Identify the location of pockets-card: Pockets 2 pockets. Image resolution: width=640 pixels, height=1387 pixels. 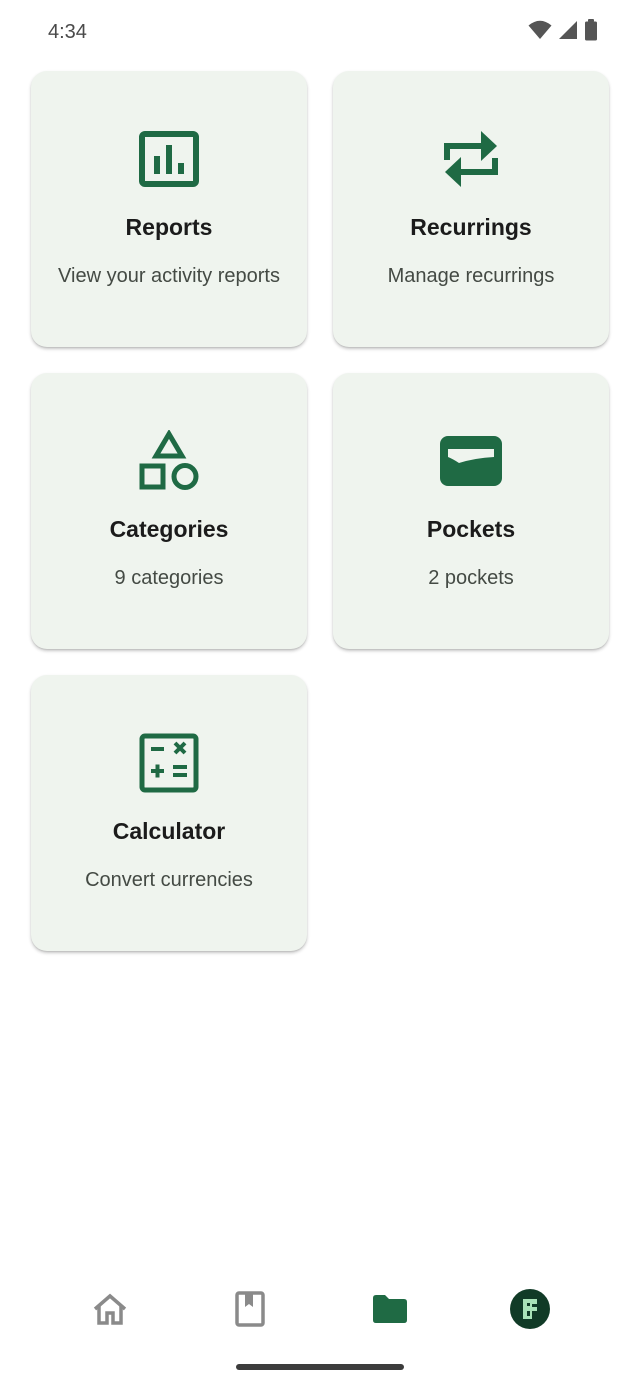
(471, 511).